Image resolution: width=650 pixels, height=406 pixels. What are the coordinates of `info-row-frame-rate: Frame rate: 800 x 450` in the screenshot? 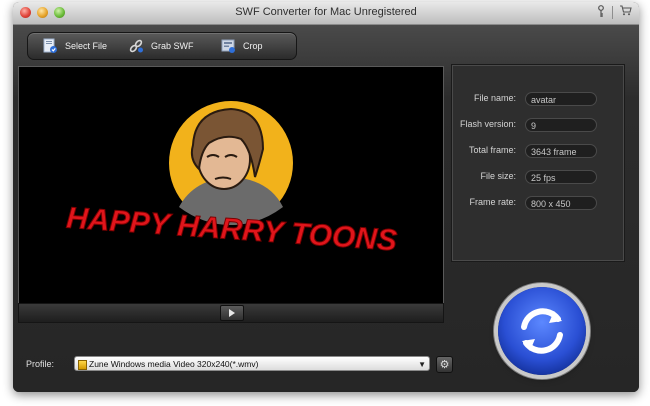 It's located at (538, 204).